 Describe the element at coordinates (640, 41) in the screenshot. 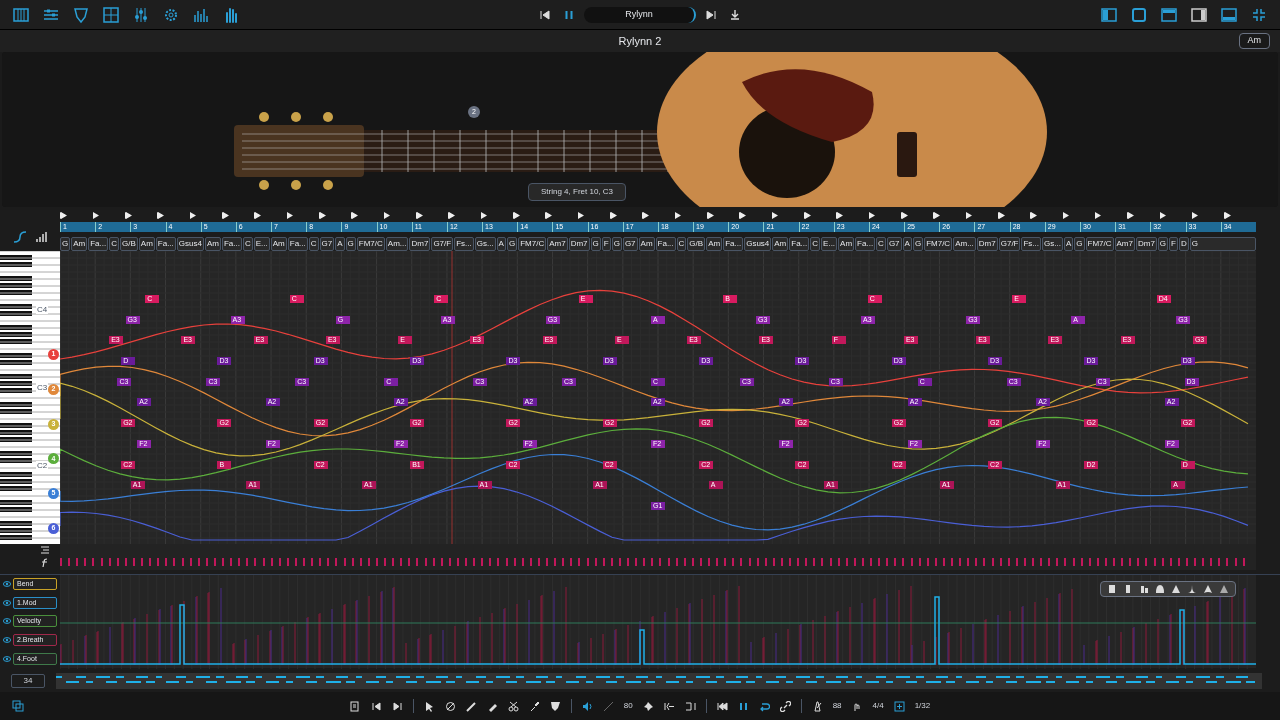

I see `song-title: Rylynn 2` at that location.